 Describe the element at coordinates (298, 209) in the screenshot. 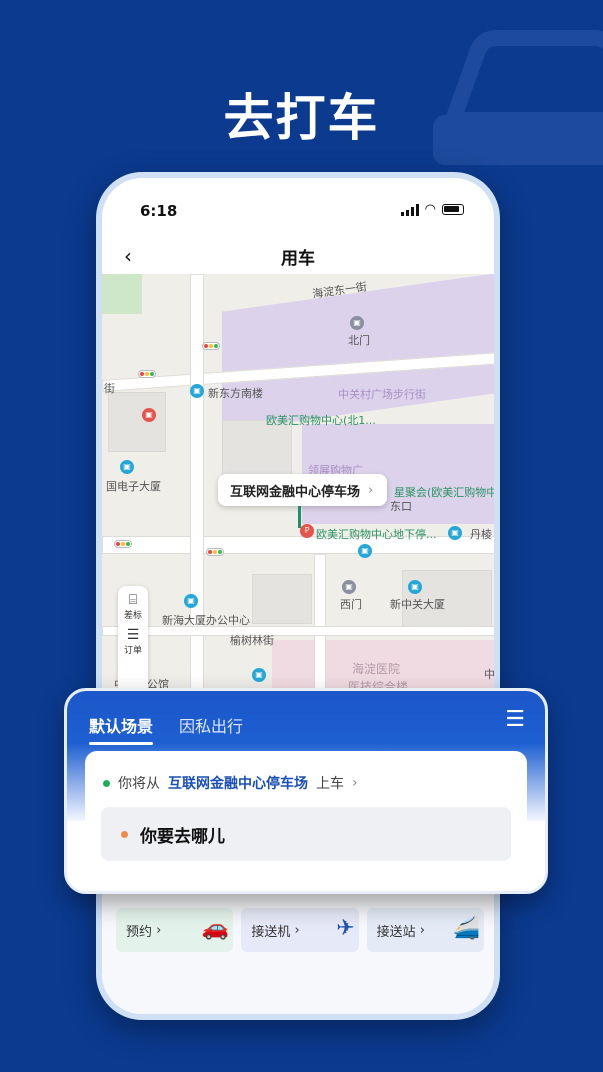

I see `status-bar: 6:18 ◠` at that location.